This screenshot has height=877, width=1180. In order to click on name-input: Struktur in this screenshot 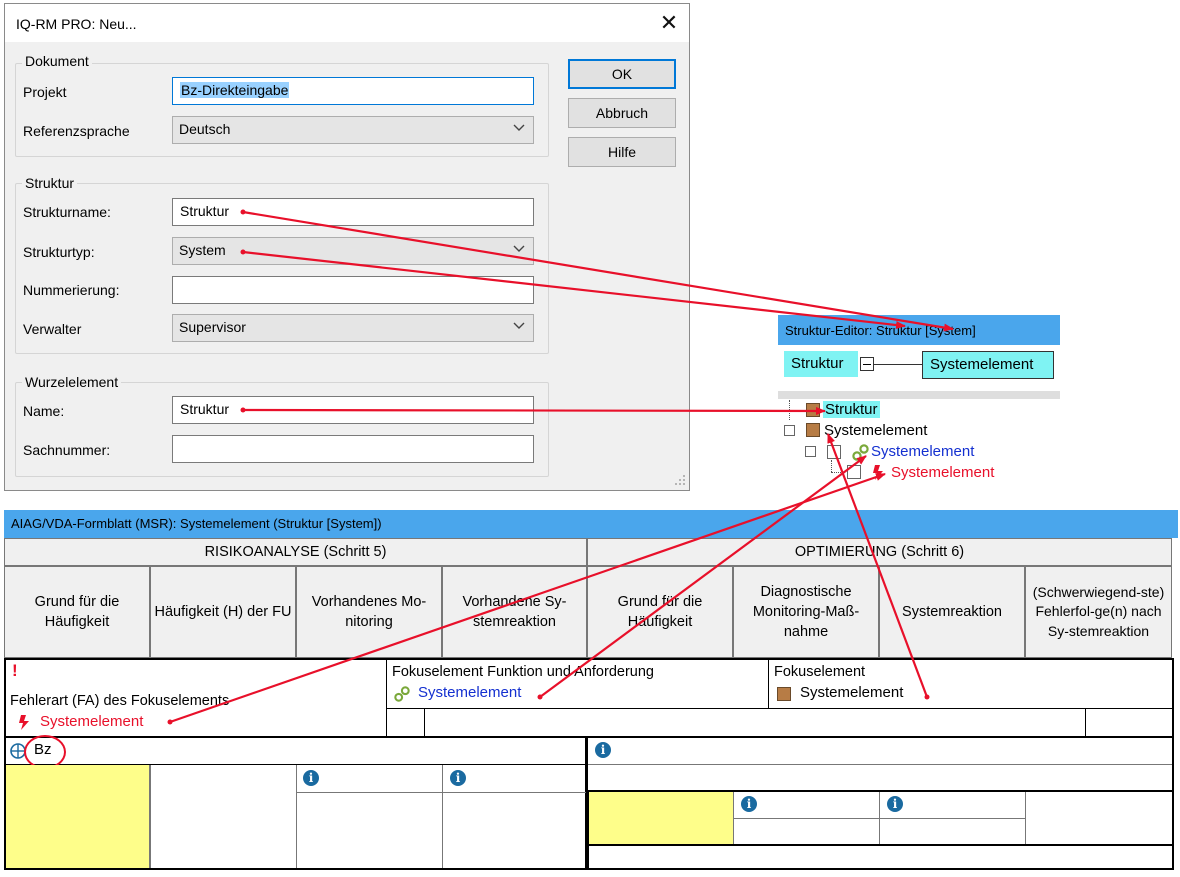, I will do `click(353, 410)`.